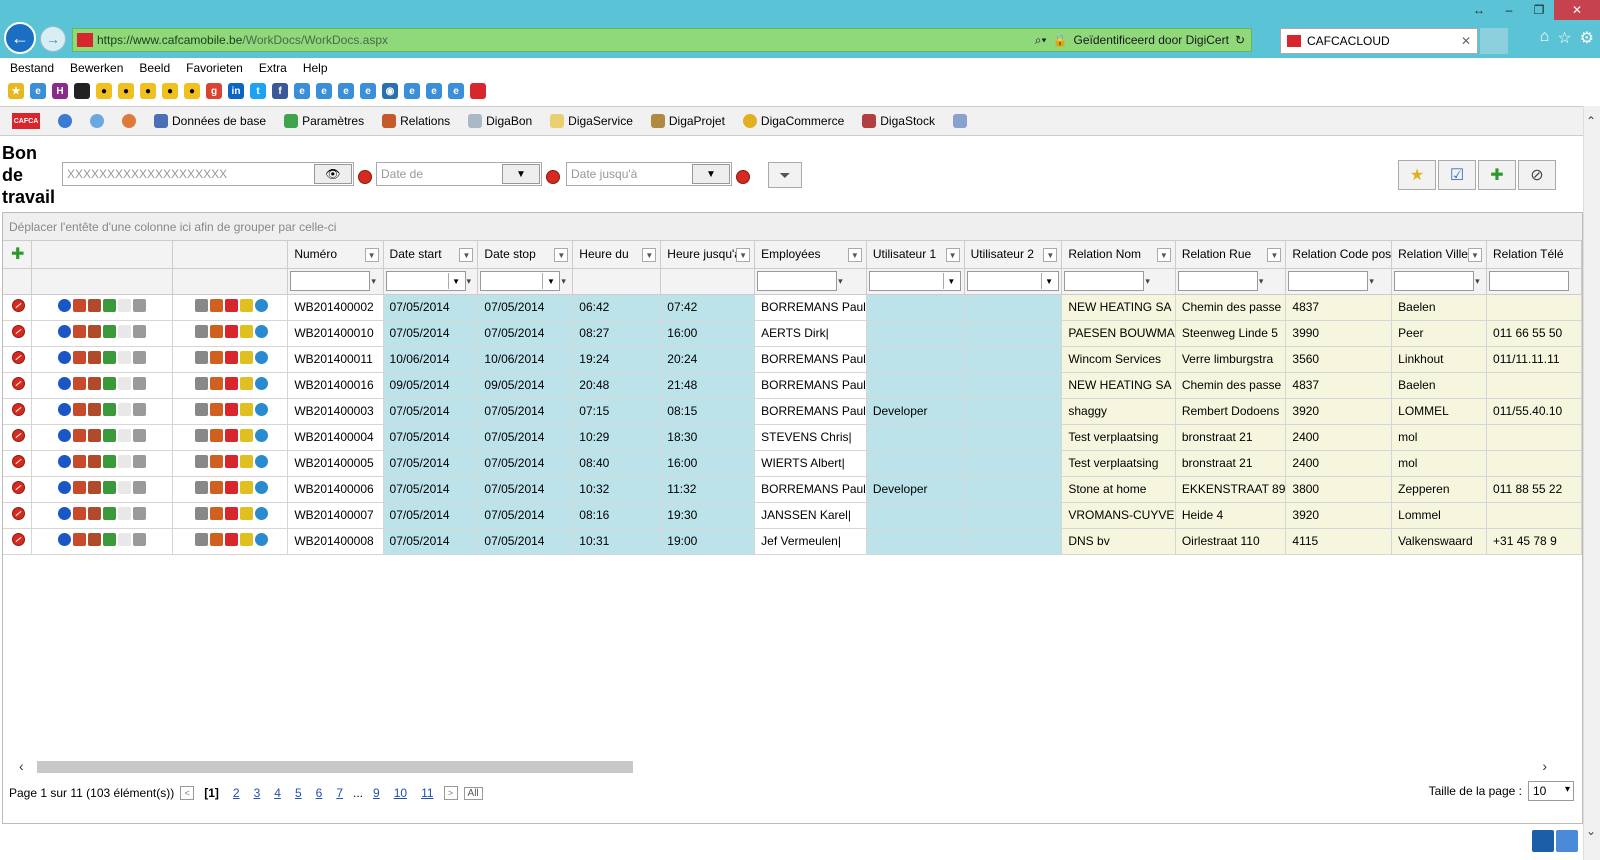 Image resolution: width=1600 pixels, height=860 pixels. What do you see at coordinates (1231, 541) in the screenshot?
I see `cell-relation-rue: Oirlestraat 110` at bounding box center [1231, 541].